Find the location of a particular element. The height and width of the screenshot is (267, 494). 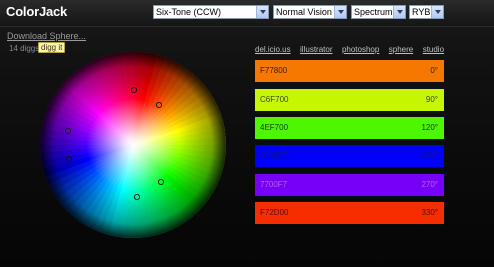

swatch-degree: 90° is located at coordinates (431, 99).